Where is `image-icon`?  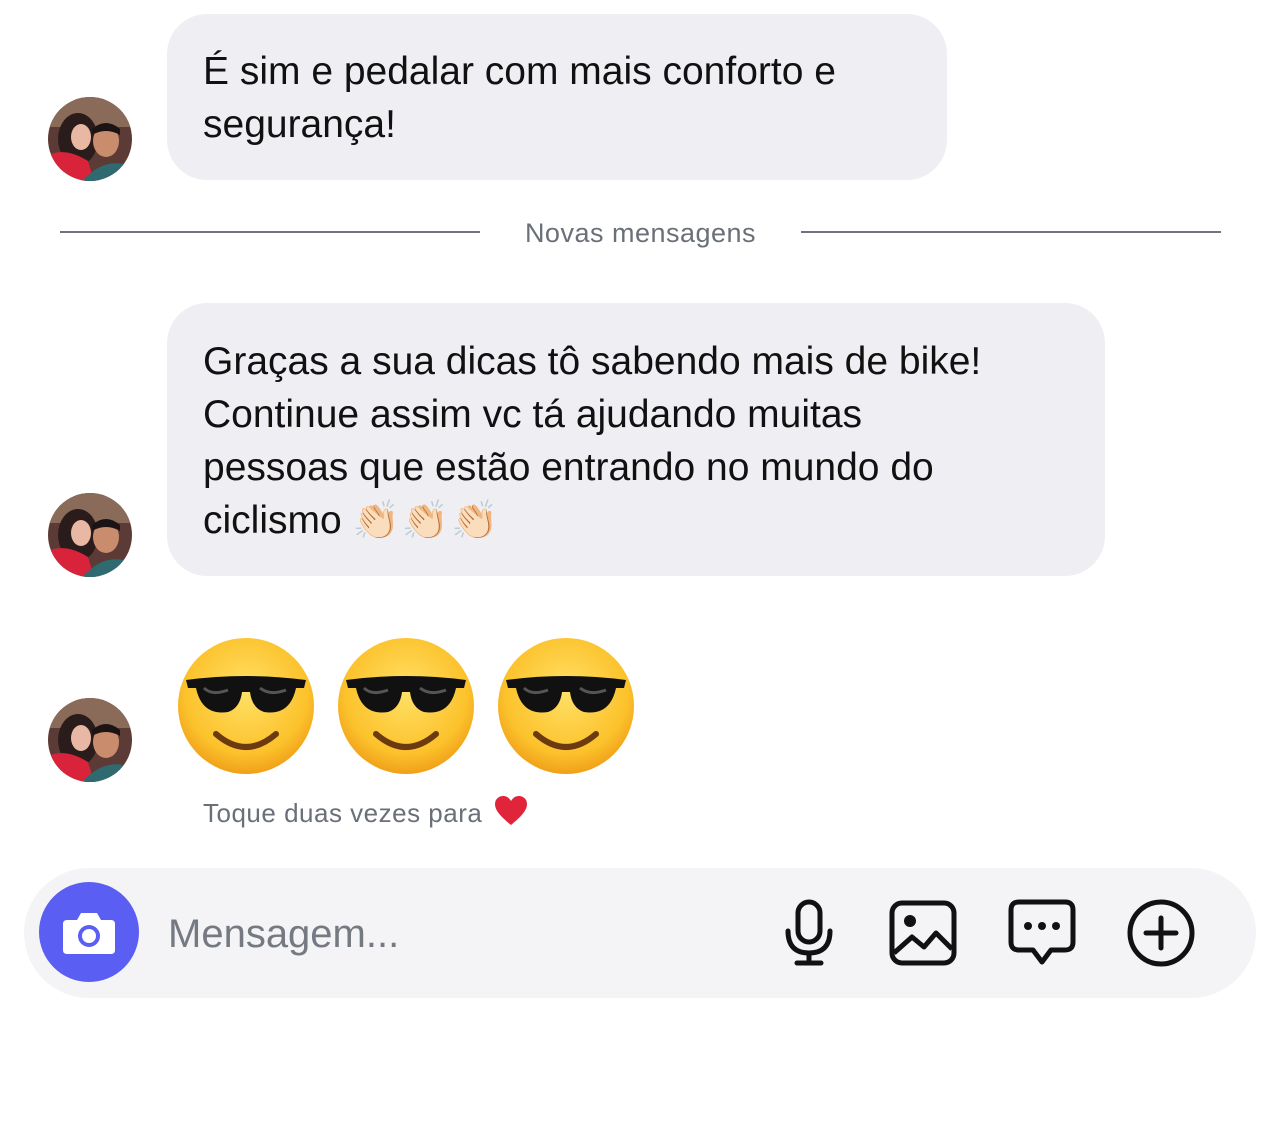 image-icon is located at coordinates (923, 933).